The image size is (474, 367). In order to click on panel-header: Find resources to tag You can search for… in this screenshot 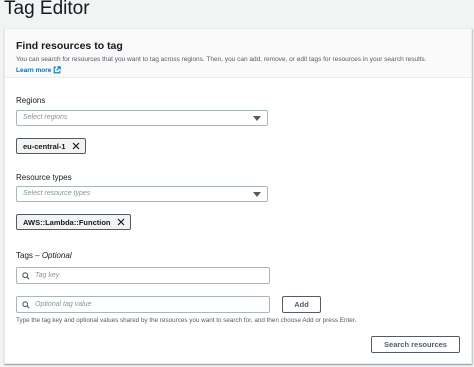, I will do `click(238, 53)`.